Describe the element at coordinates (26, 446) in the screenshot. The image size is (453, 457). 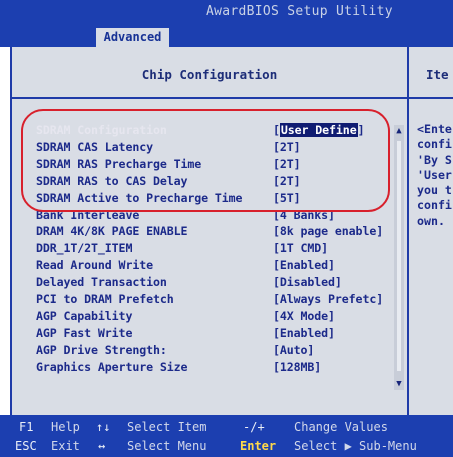
I see `key-esc: ESC` at that location.